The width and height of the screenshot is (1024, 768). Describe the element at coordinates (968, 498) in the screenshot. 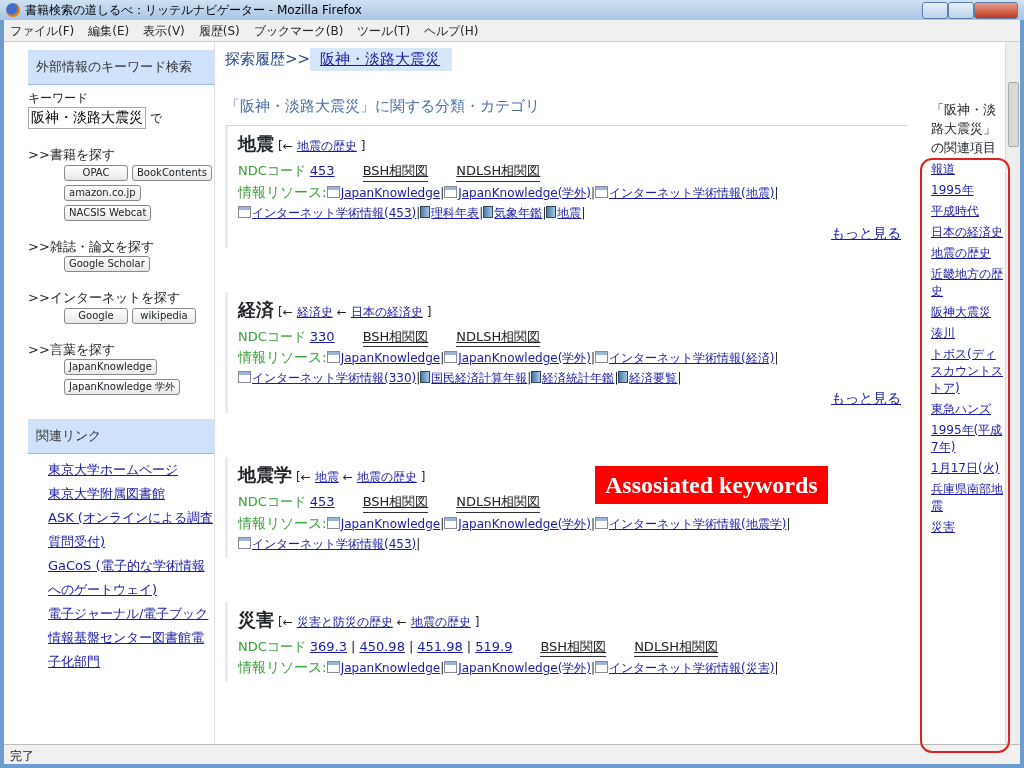

I see `keyword-link: 兵庫県南部地震` at that location.